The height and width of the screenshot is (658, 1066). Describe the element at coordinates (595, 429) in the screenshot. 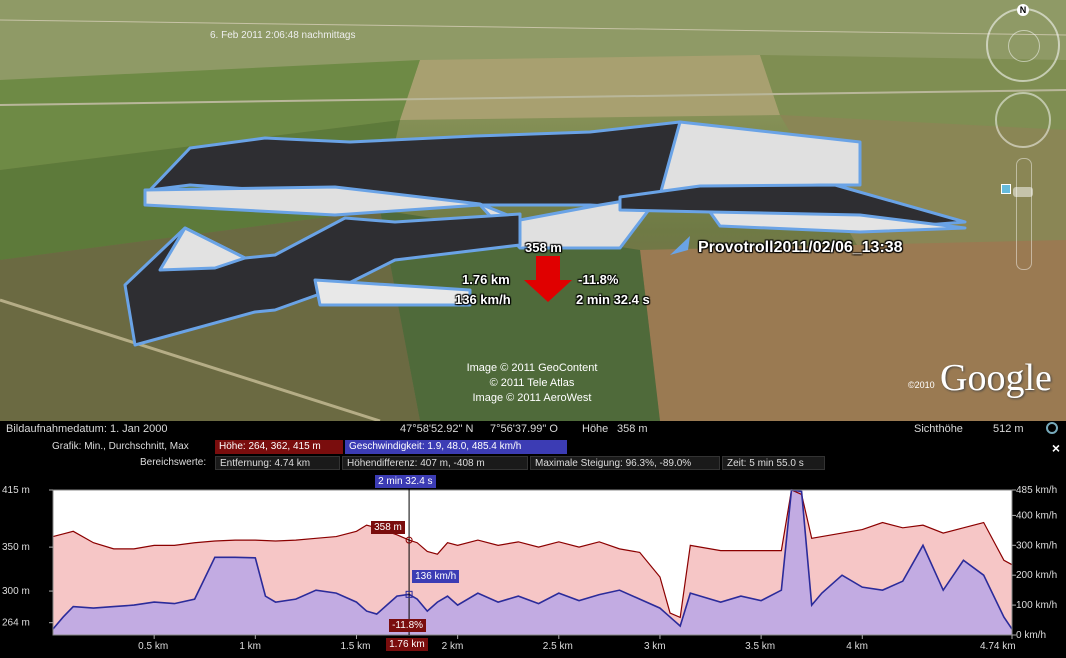

I see `elevation-label: Höhe` at that location.